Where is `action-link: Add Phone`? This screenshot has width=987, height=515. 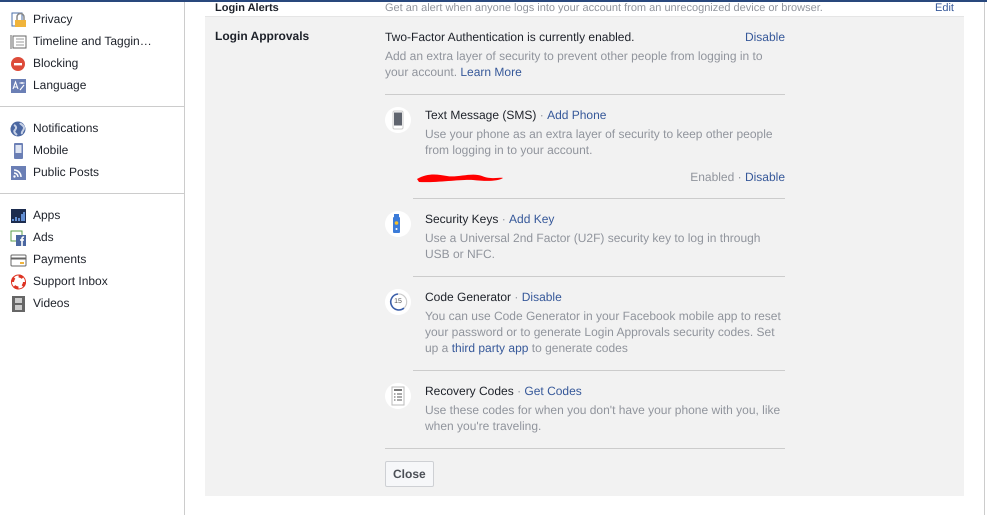 action-link: Add Phone is located at coordinates (576, 115).